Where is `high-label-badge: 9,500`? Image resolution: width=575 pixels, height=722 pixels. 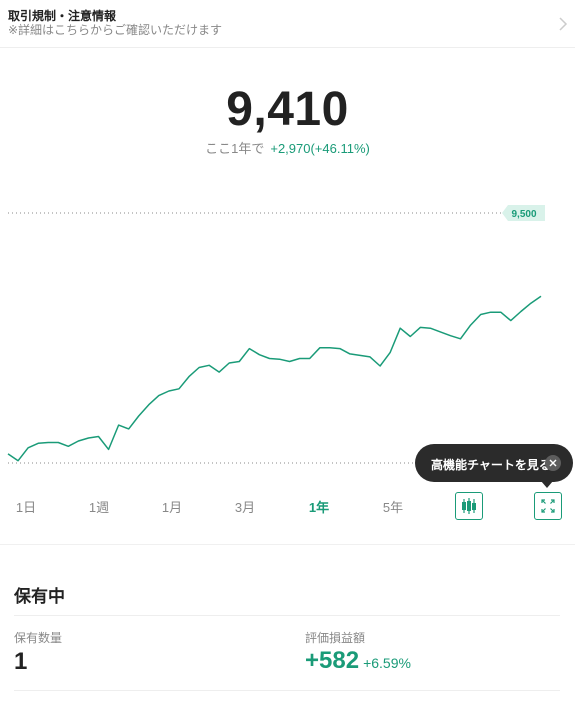
high-label-badge: 9,500 is located at coordinates (523, 213).